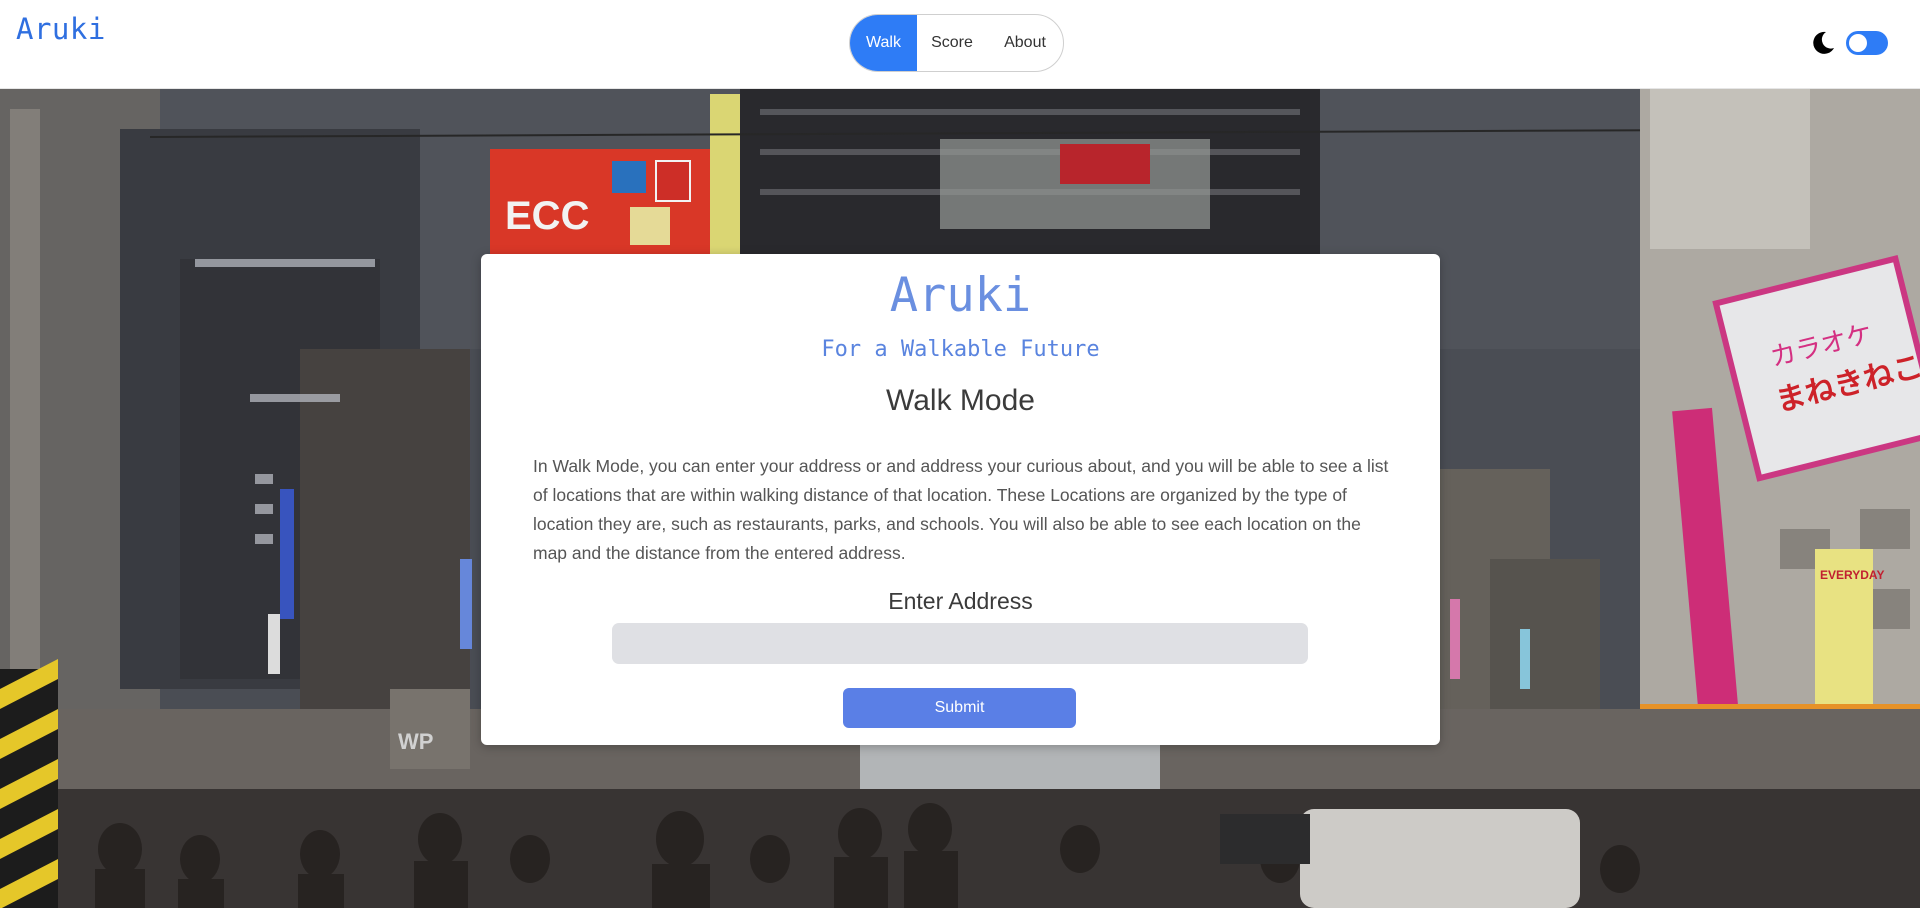 The height and width of the screenshot is (908, 1920). What do you see at coordinates (960, 295) in the screenshot?
I see `app-title: Aruki` at bounding box center [960, 295].